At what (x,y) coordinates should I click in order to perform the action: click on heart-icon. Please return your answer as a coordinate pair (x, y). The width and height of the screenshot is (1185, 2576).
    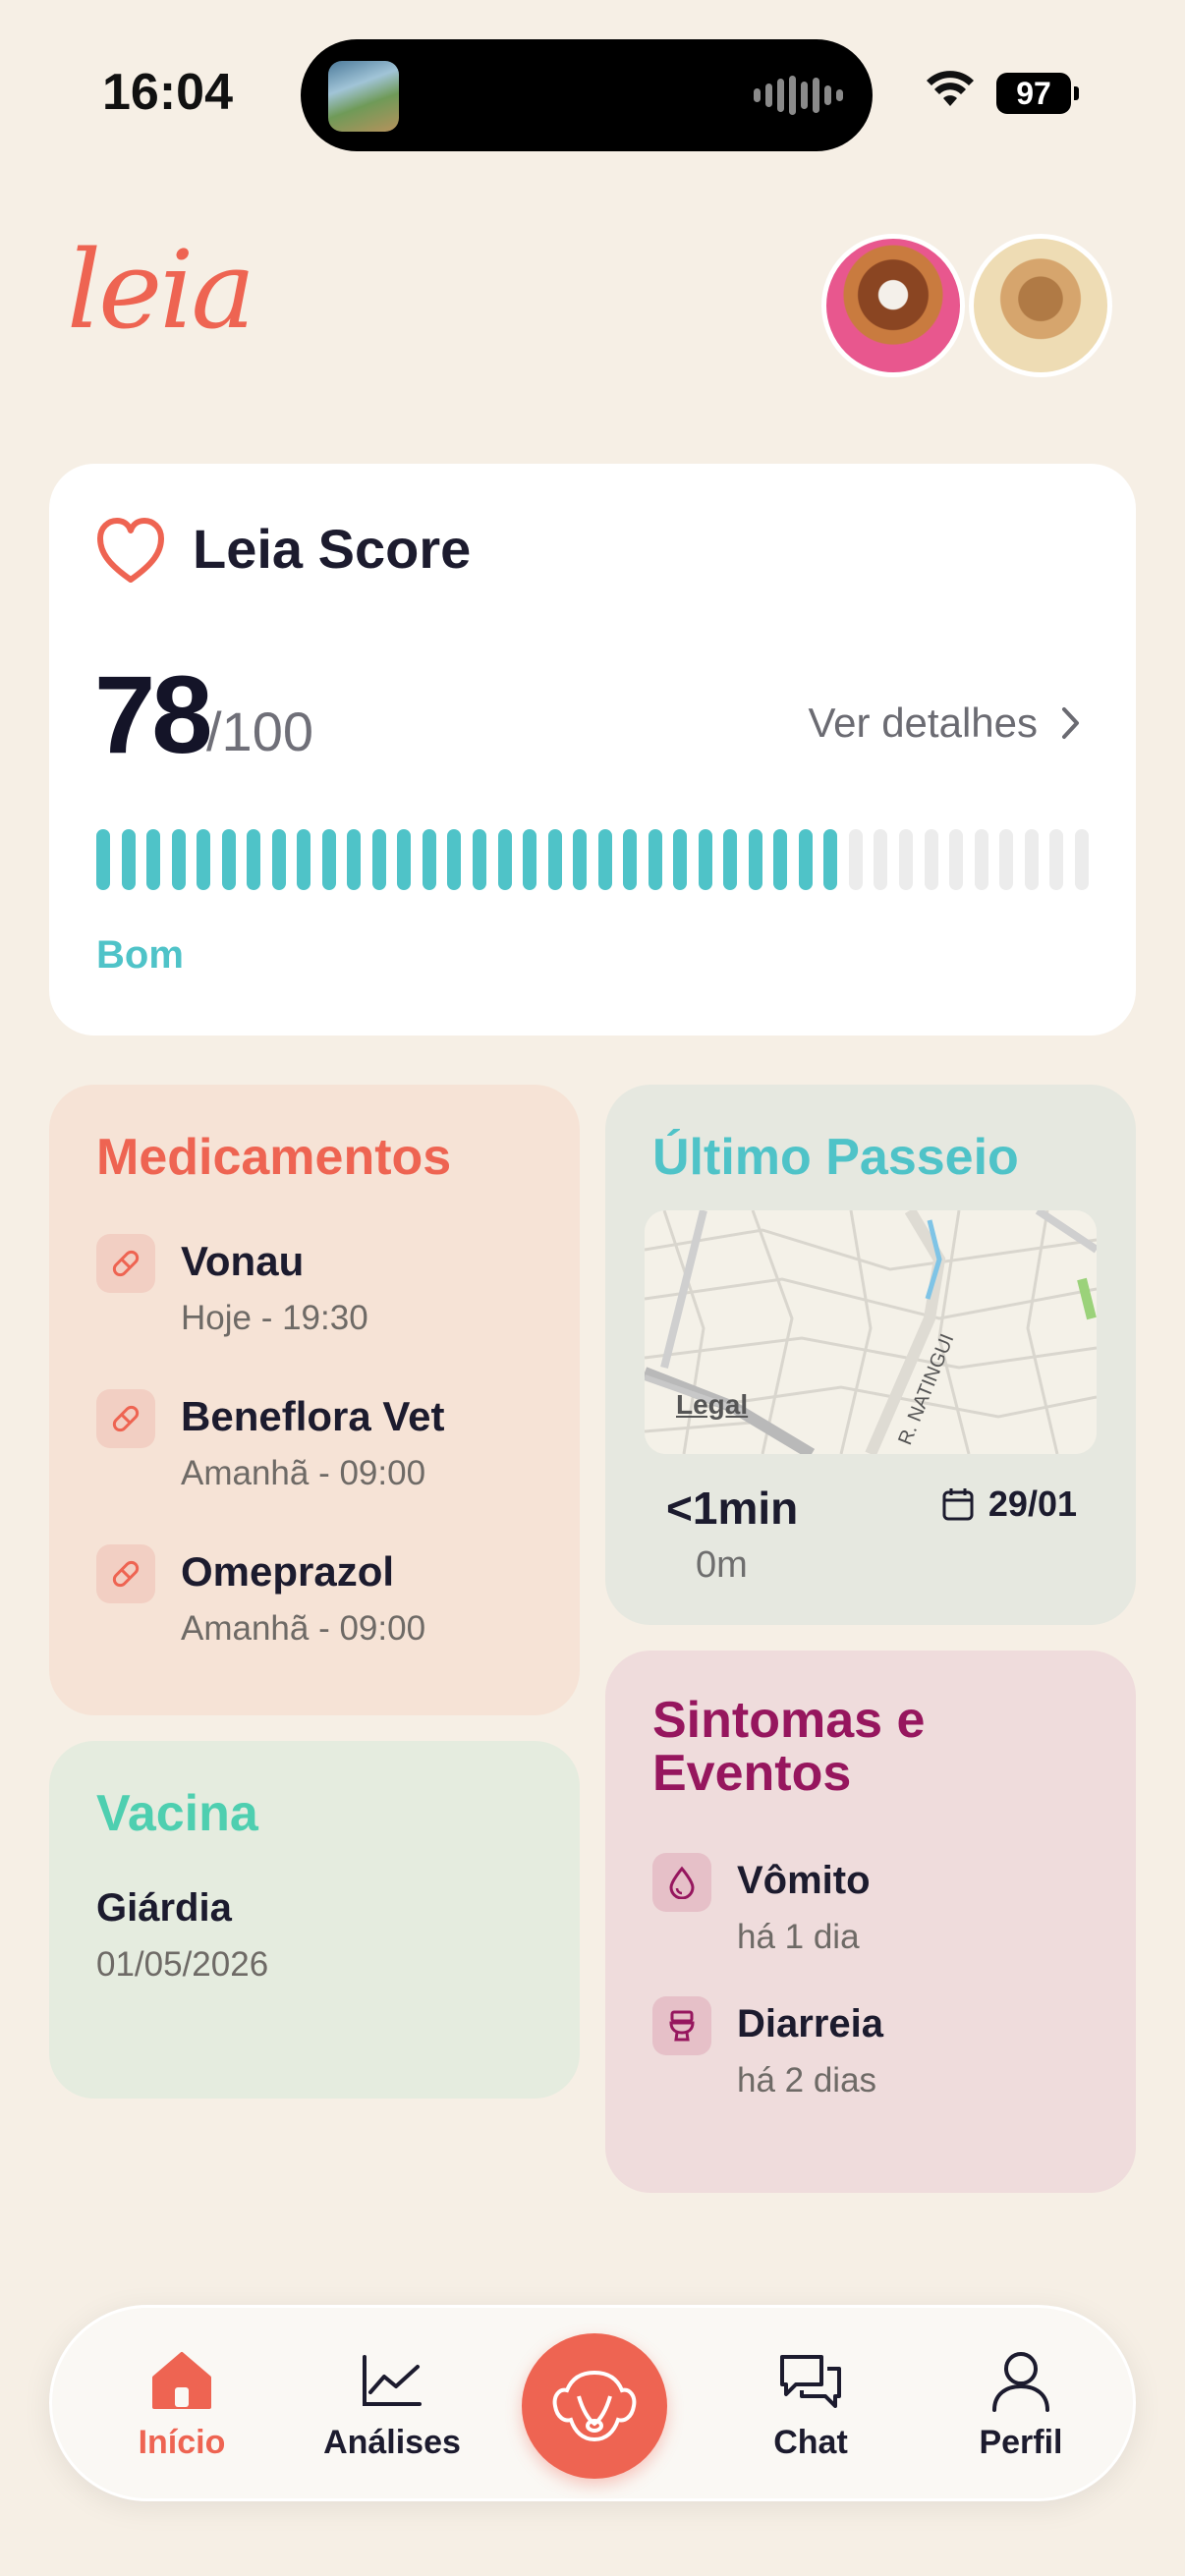
    Looking at the image, I should click on (131, 550).